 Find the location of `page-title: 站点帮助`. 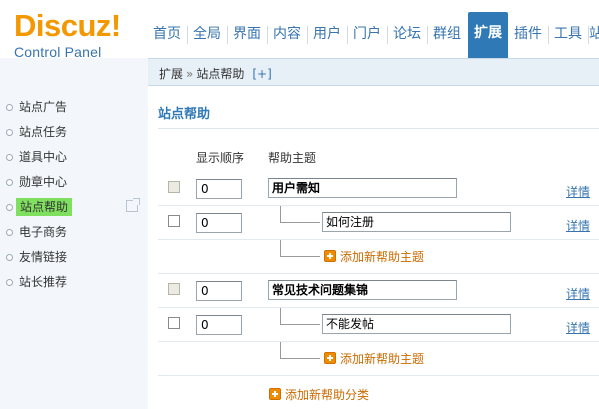

page-title: 站点帮助 is located at coordinates (184, 114).